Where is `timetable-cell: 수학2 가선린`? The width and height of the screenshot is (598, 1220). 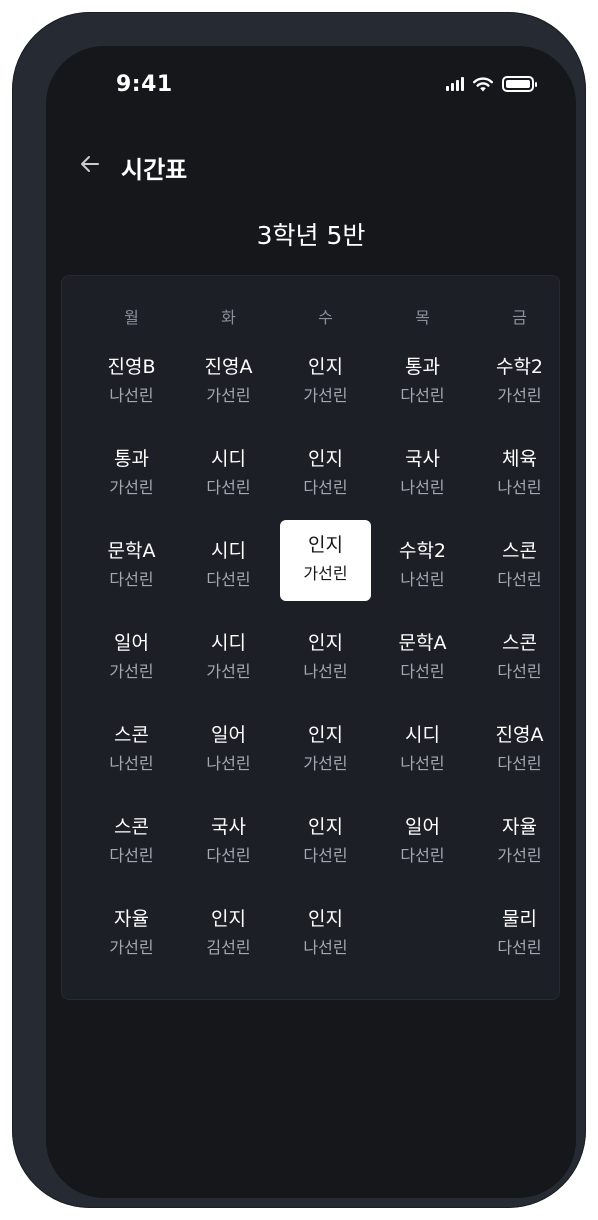 timetable-cell: 수학2 가선린 is located at coordinates (519, 374).